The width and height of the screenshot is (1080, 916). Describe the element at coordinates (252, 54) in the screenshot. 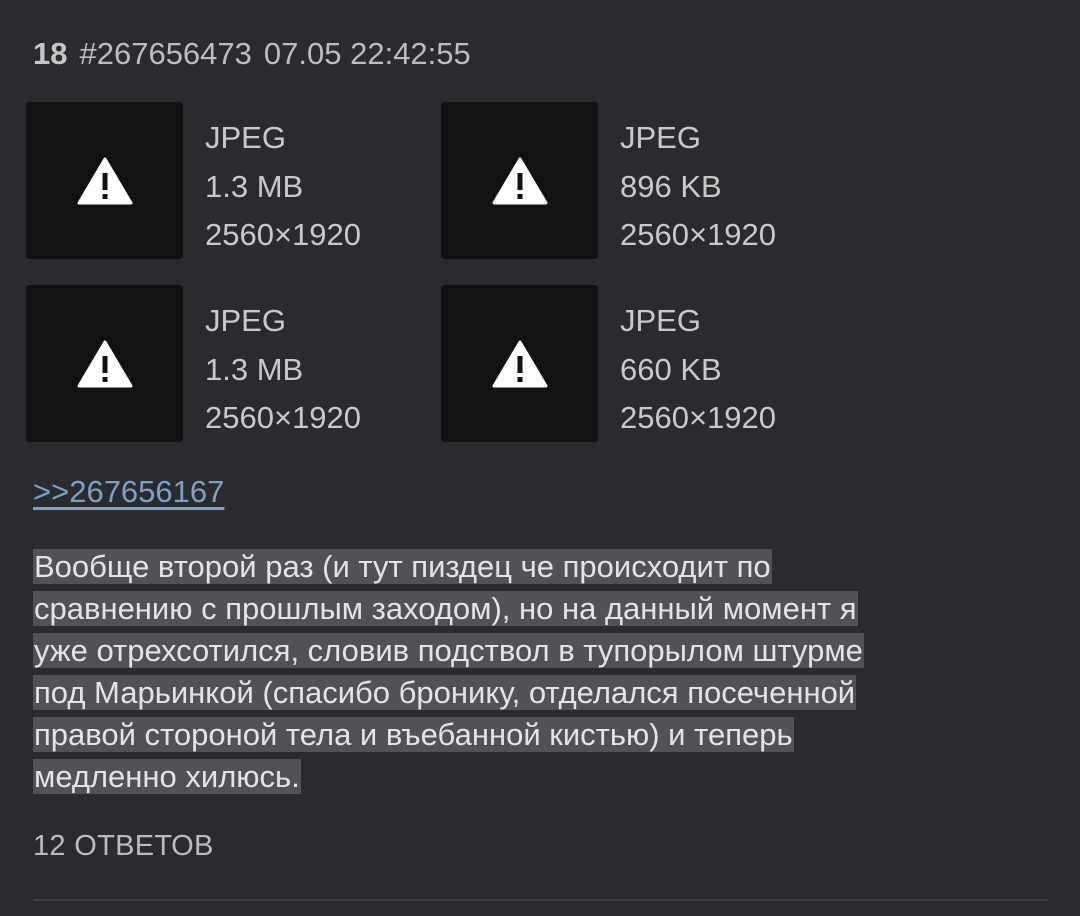

I see `post-header: 18 #267656473 07.05 22:42:55` at that location.